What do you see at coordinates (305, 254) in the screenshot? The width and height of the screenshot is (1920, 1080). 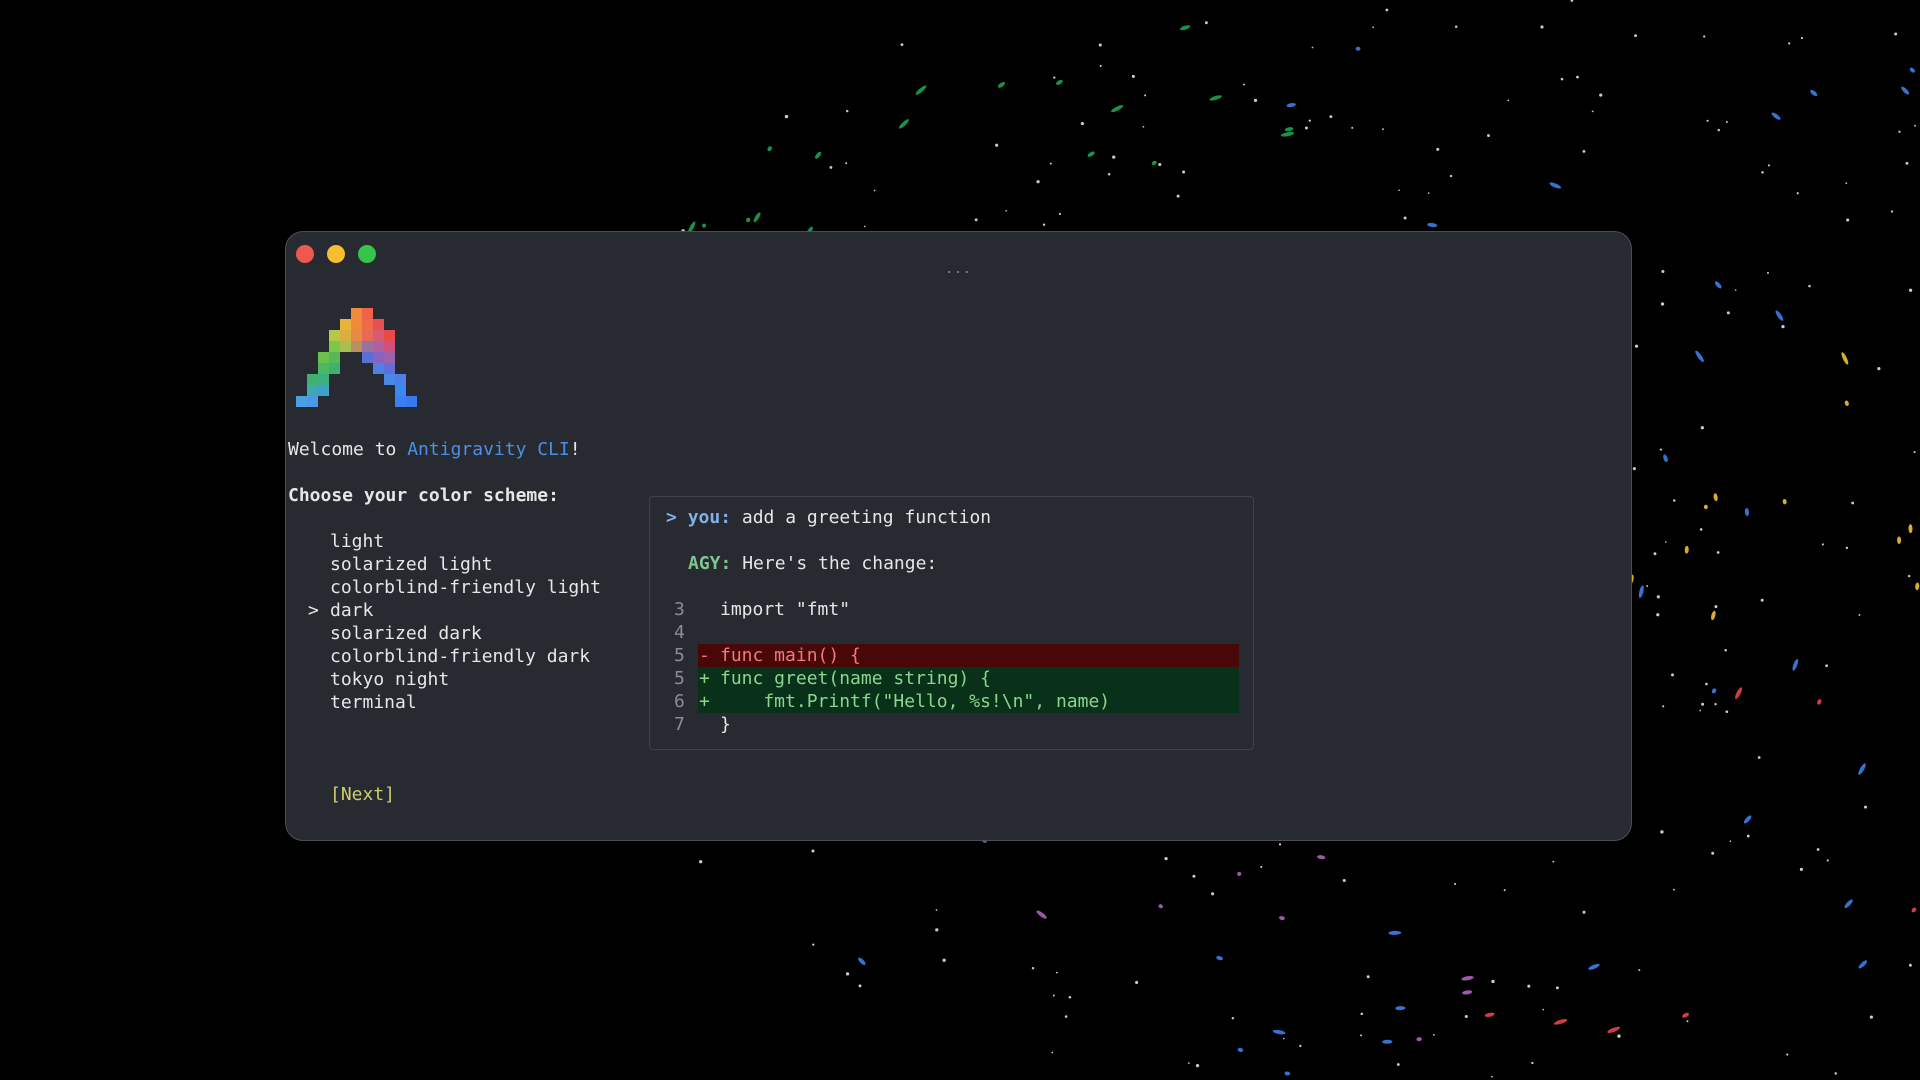 I see `close-window-button` at bounding box center [305, 254].